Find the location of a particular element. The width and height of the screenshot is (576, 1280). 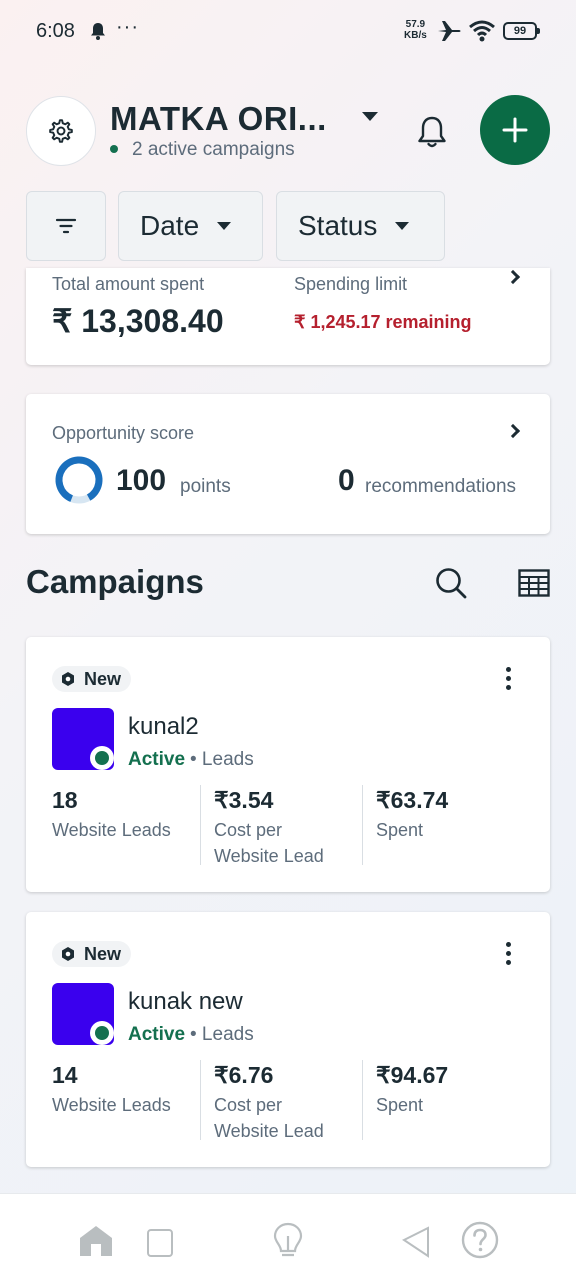

filter-button is located at coordinates (66, 226).